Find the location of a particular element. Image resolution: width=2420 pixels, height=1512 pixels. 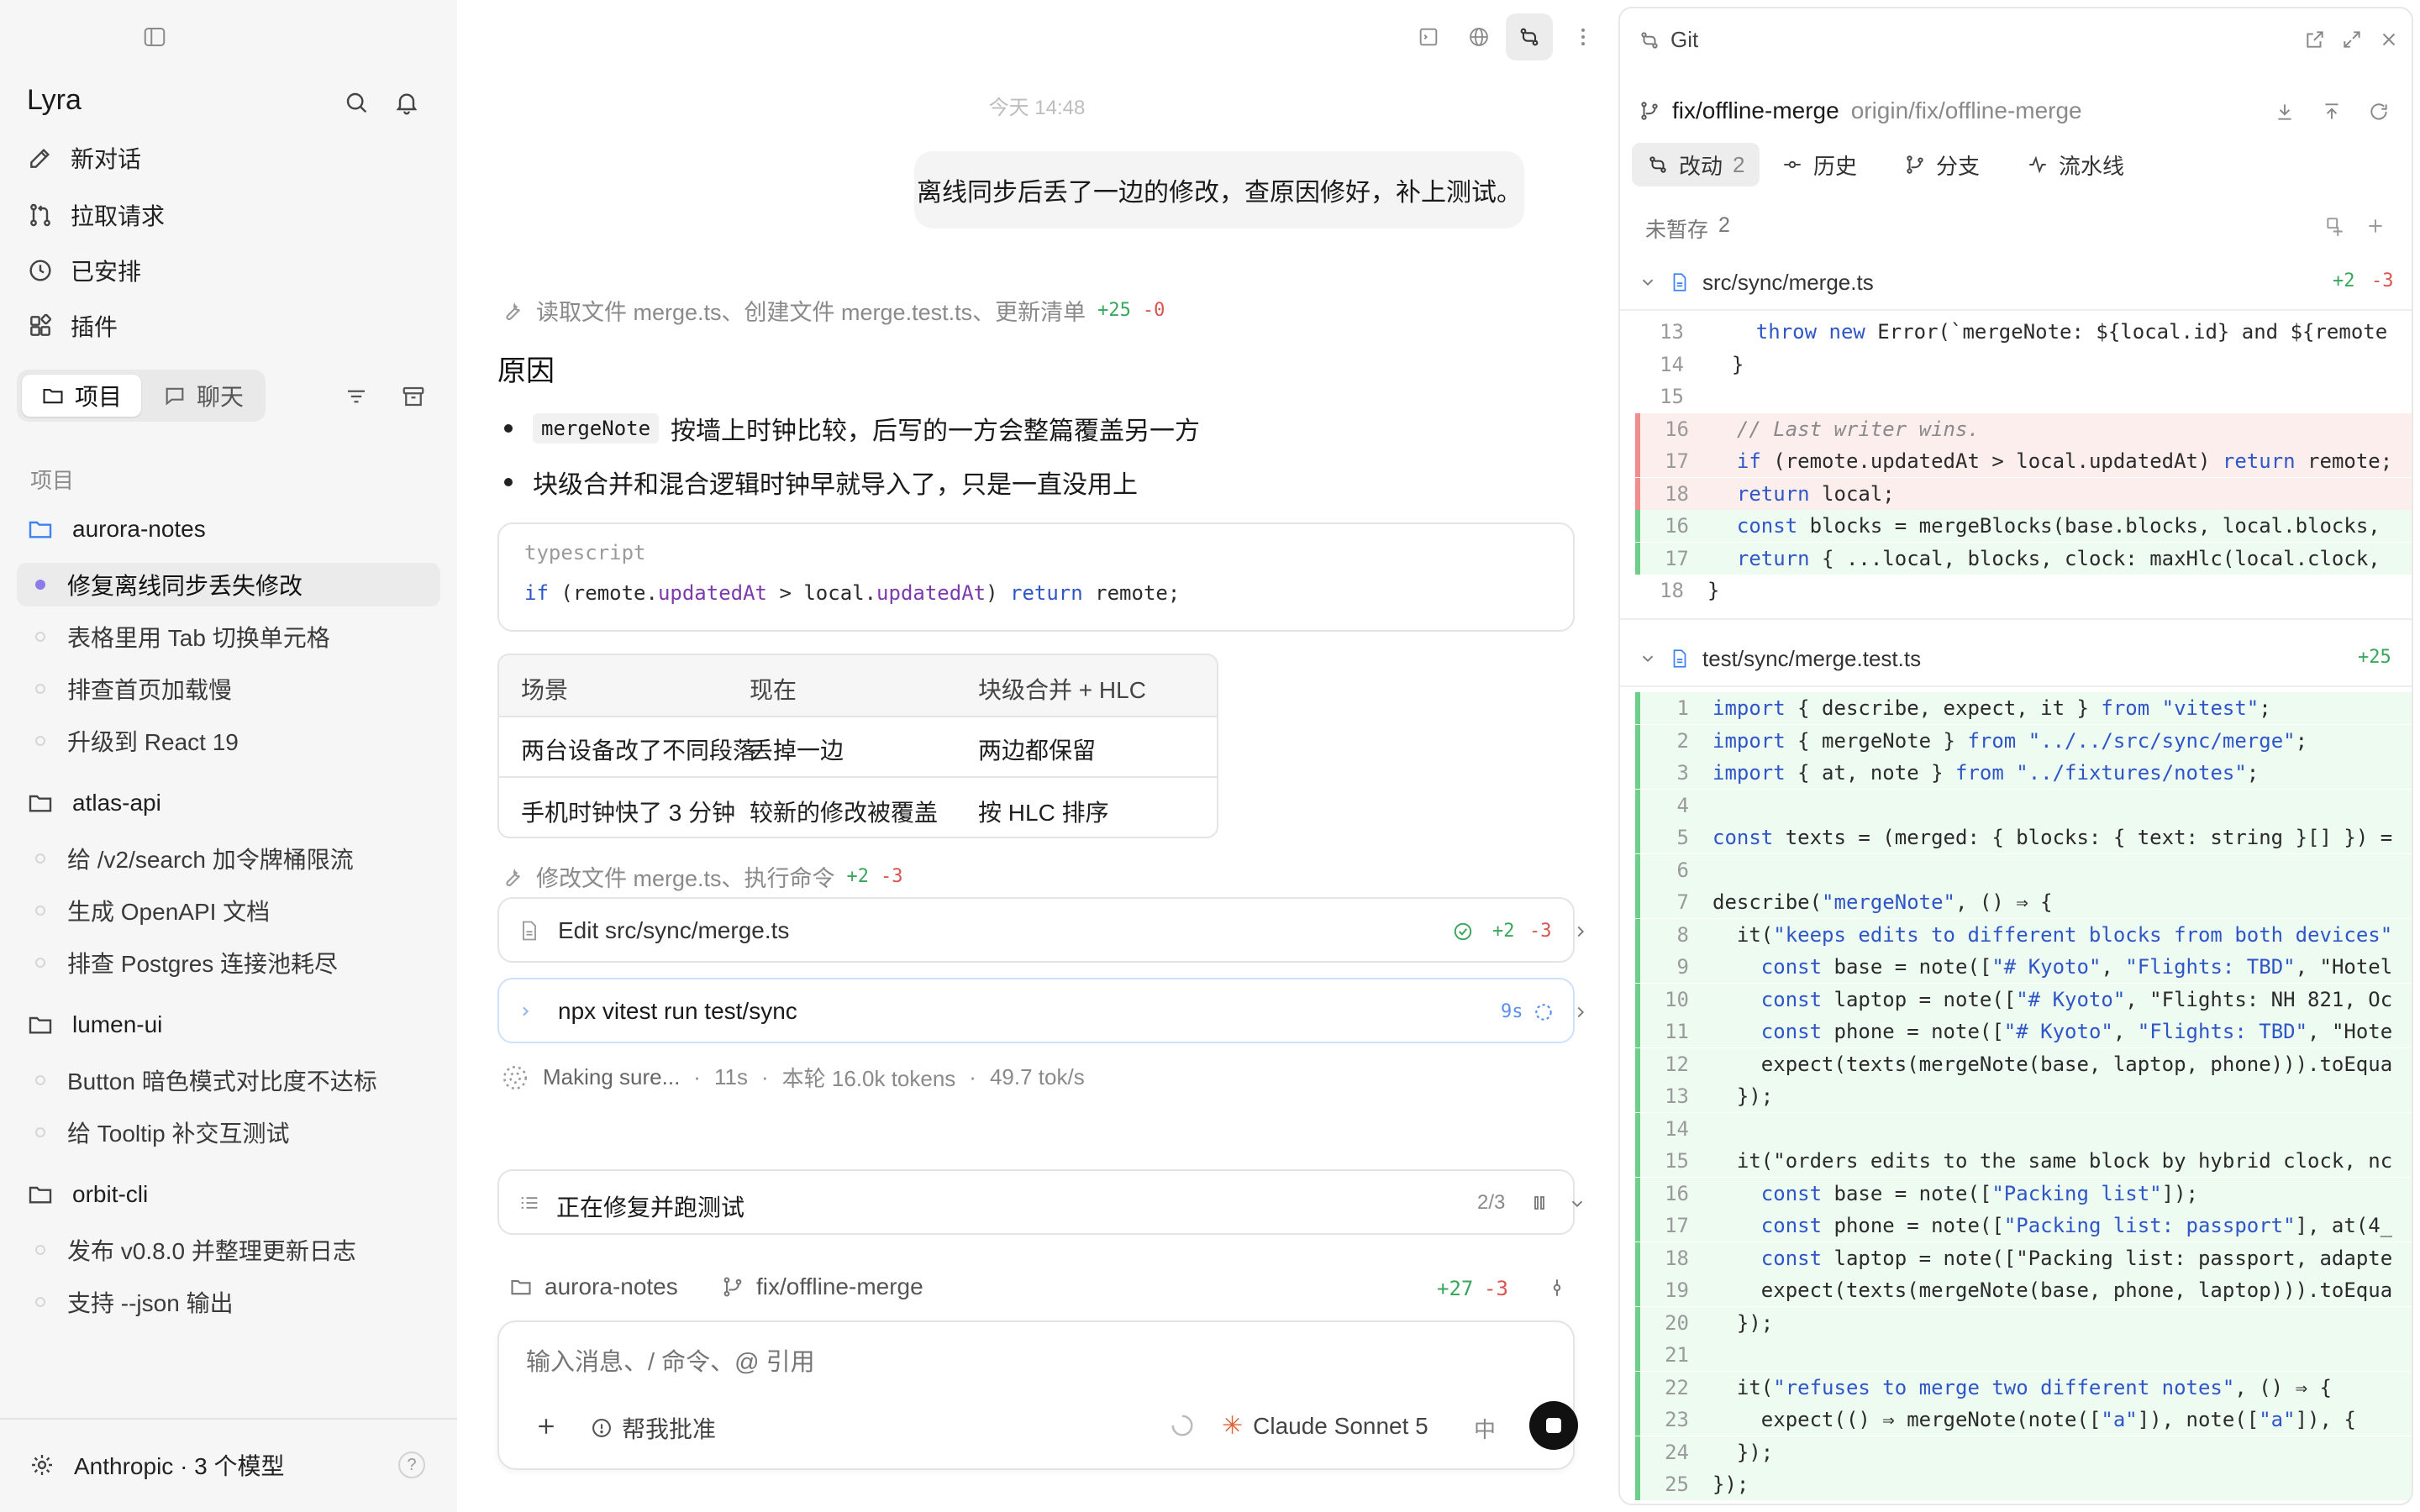

project-name: atlas-api is located at coordinates (116, 803).